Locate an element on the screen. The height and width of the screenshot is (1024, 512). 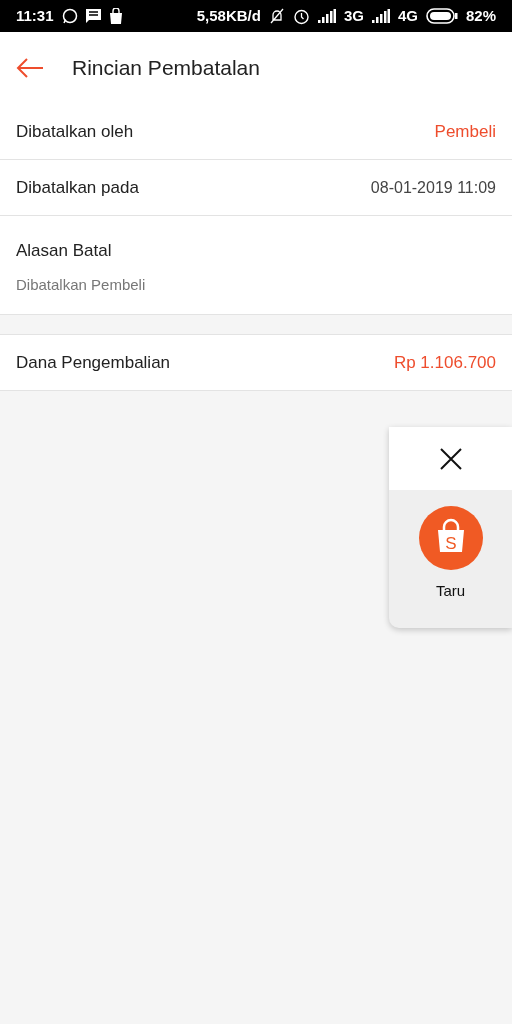
battery-icon is located at coordinates (441, 16).